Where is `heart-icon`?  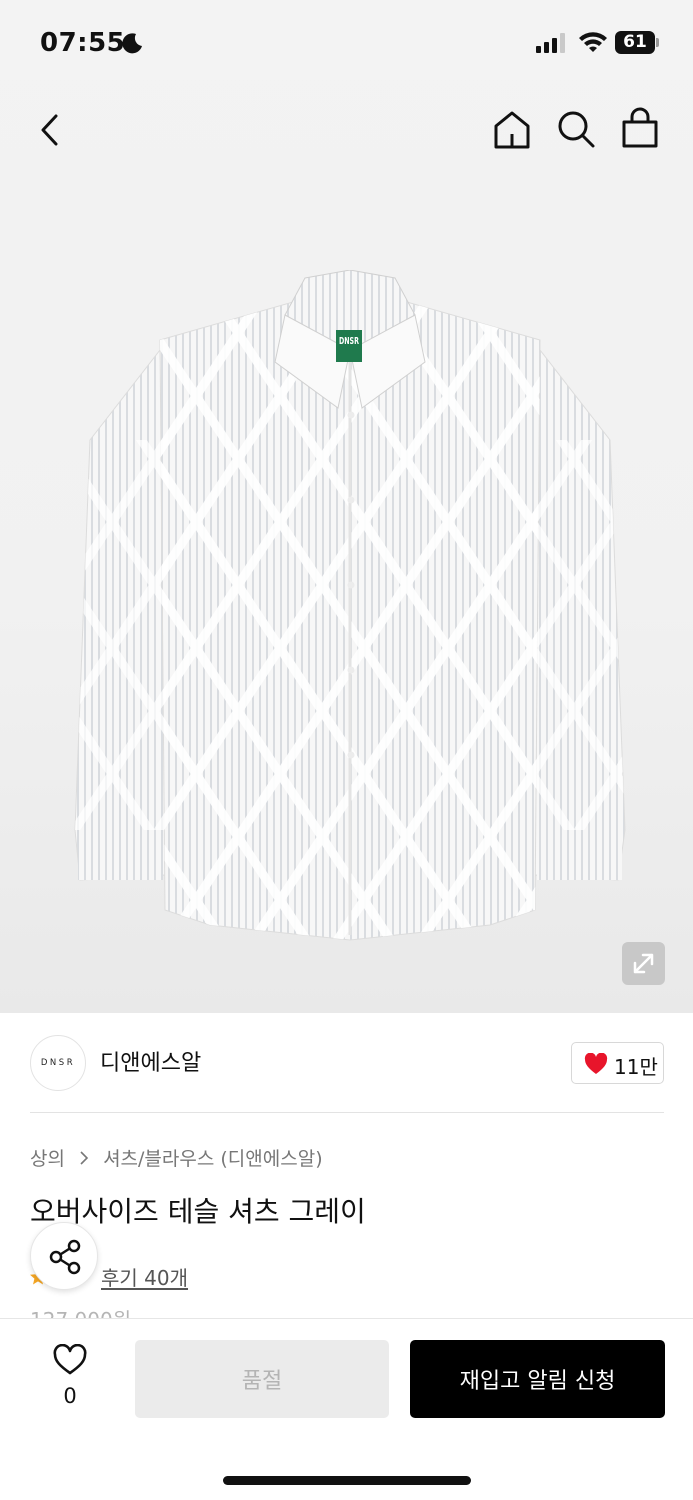
heart-icon is located at coordinates (596, 1063).